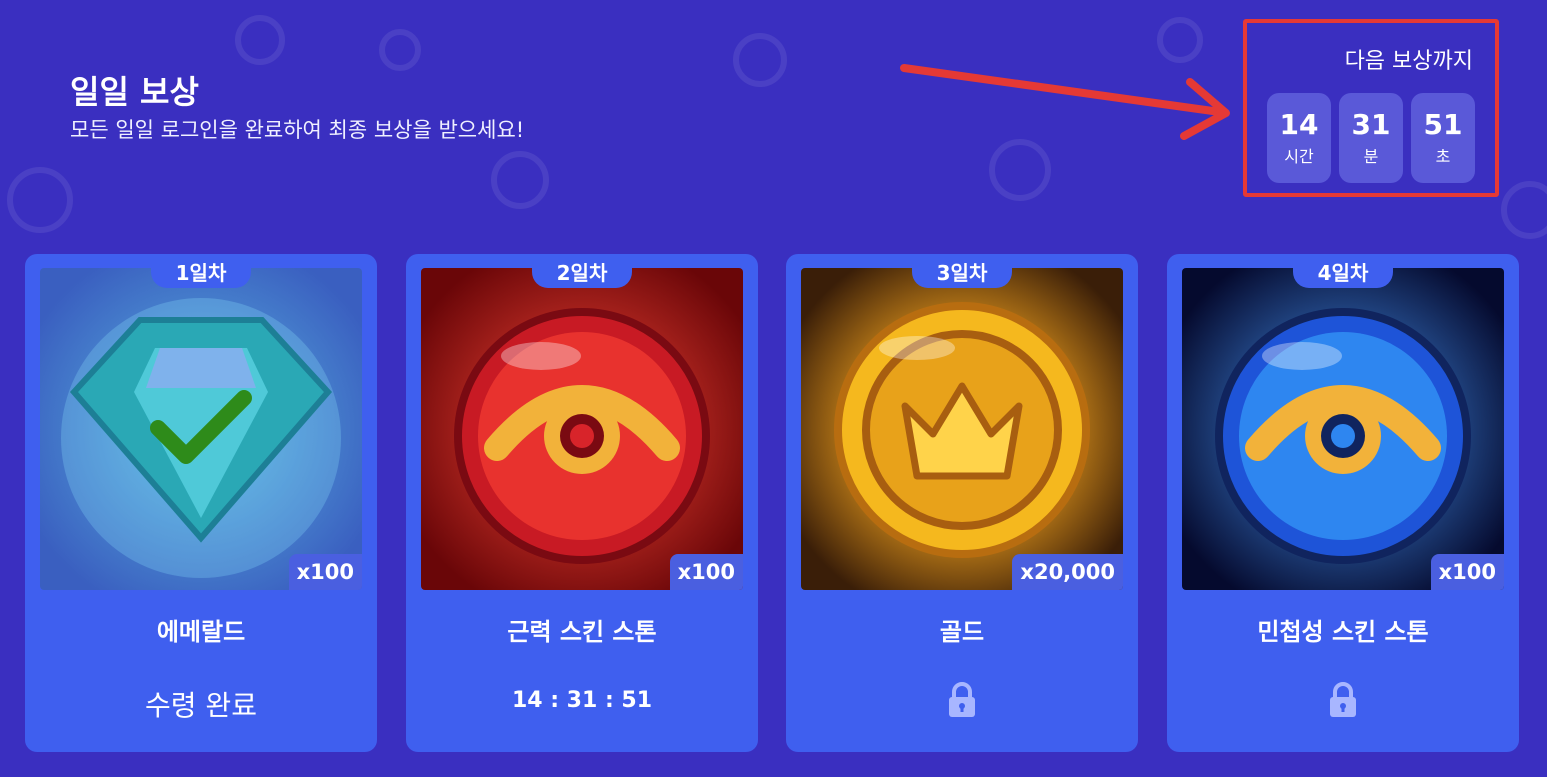 The height and width of the screenshot is (777, 1547). I want to click on emerald-icon: x100, so click(201, 429).